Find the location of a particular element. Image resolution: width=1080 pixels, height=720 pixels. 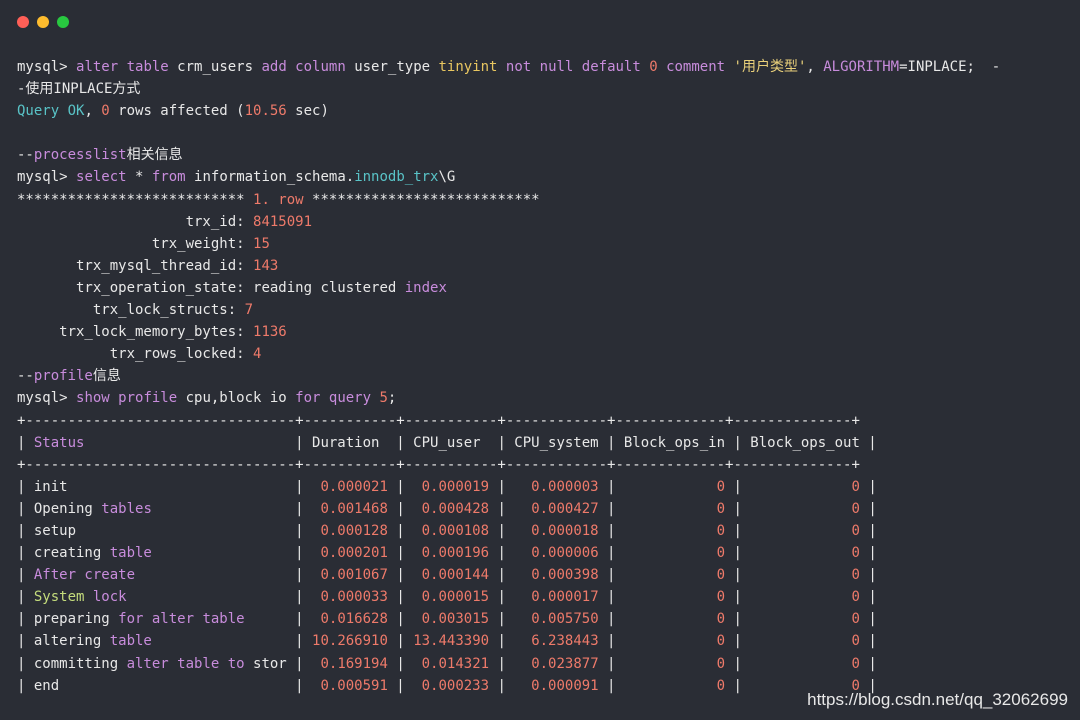

terminal-token: 0.000006 is located at coordinates (560, 553).